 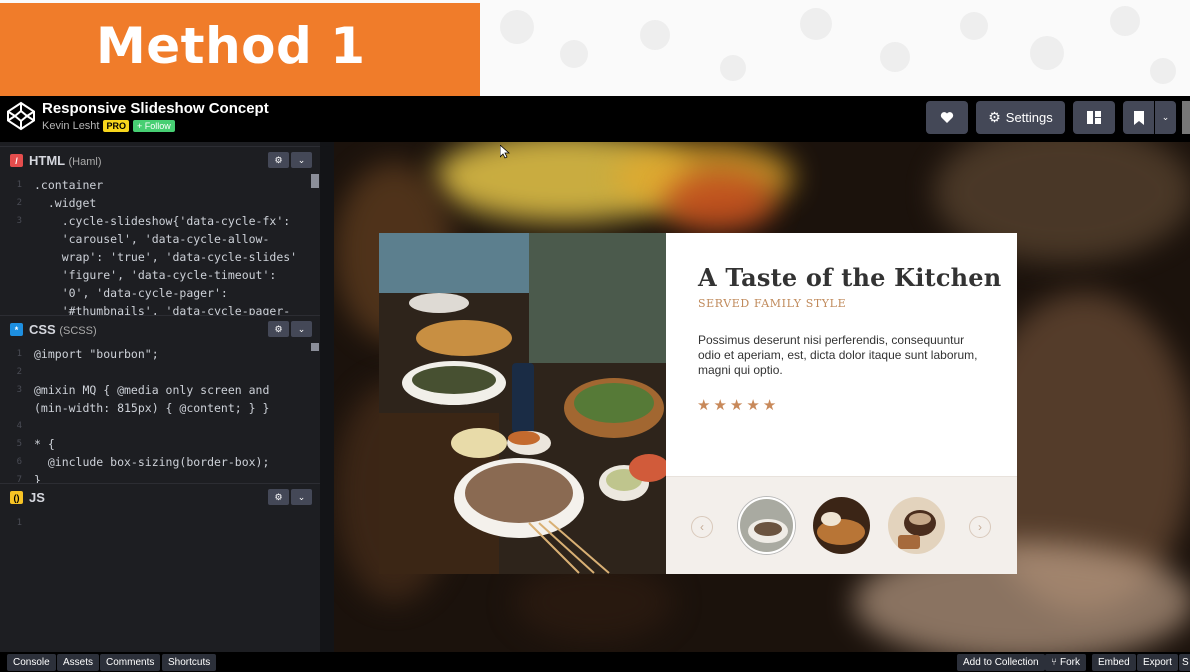 I want to click on code-line: .cycle-slideshow{'data-cycle-fx':, so click(x=162, y=221).